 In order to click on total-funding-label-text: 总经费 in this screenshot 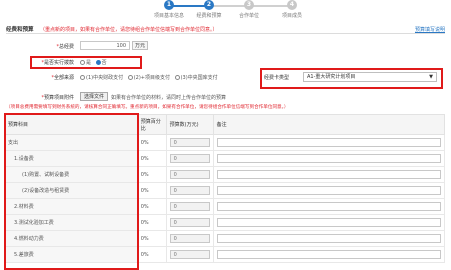, I will do `click(66, 47)`.